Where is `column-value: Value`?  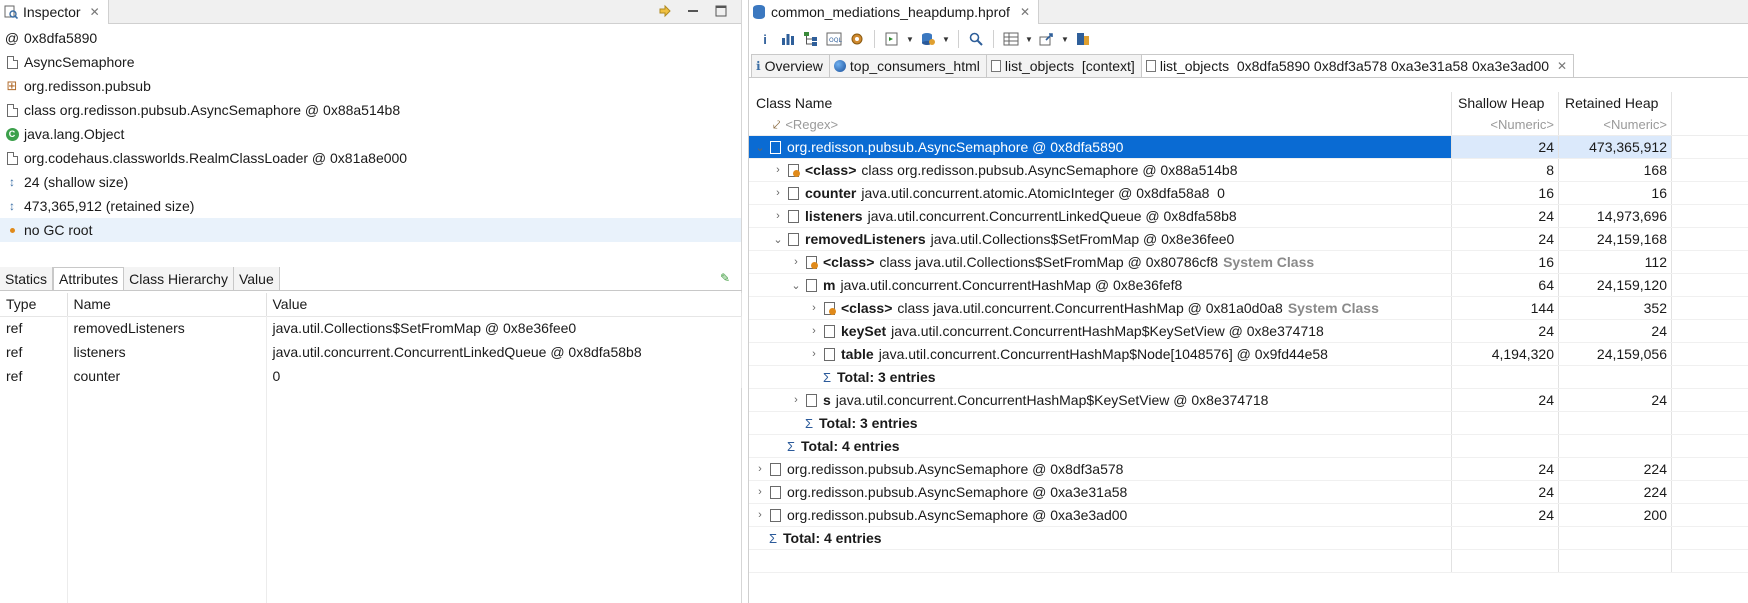 column-value: Value is located at coordinates (504, 305).